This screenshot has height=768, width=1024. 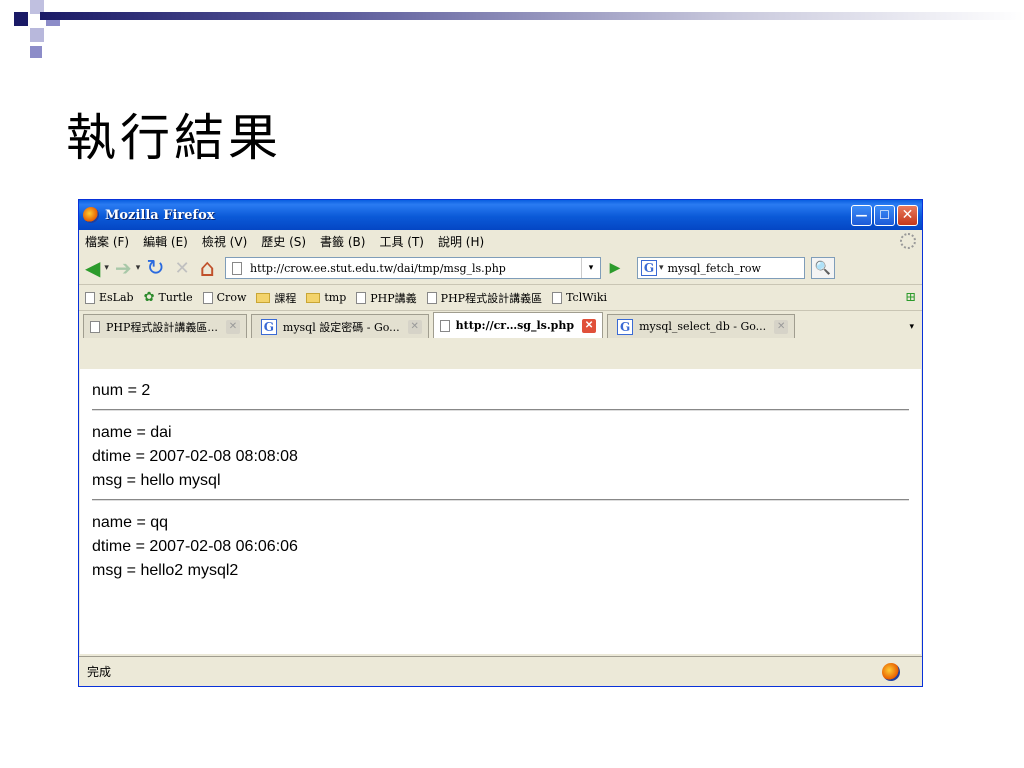 I want to click on stop-icon: ✕, so click(x=182, y=268).